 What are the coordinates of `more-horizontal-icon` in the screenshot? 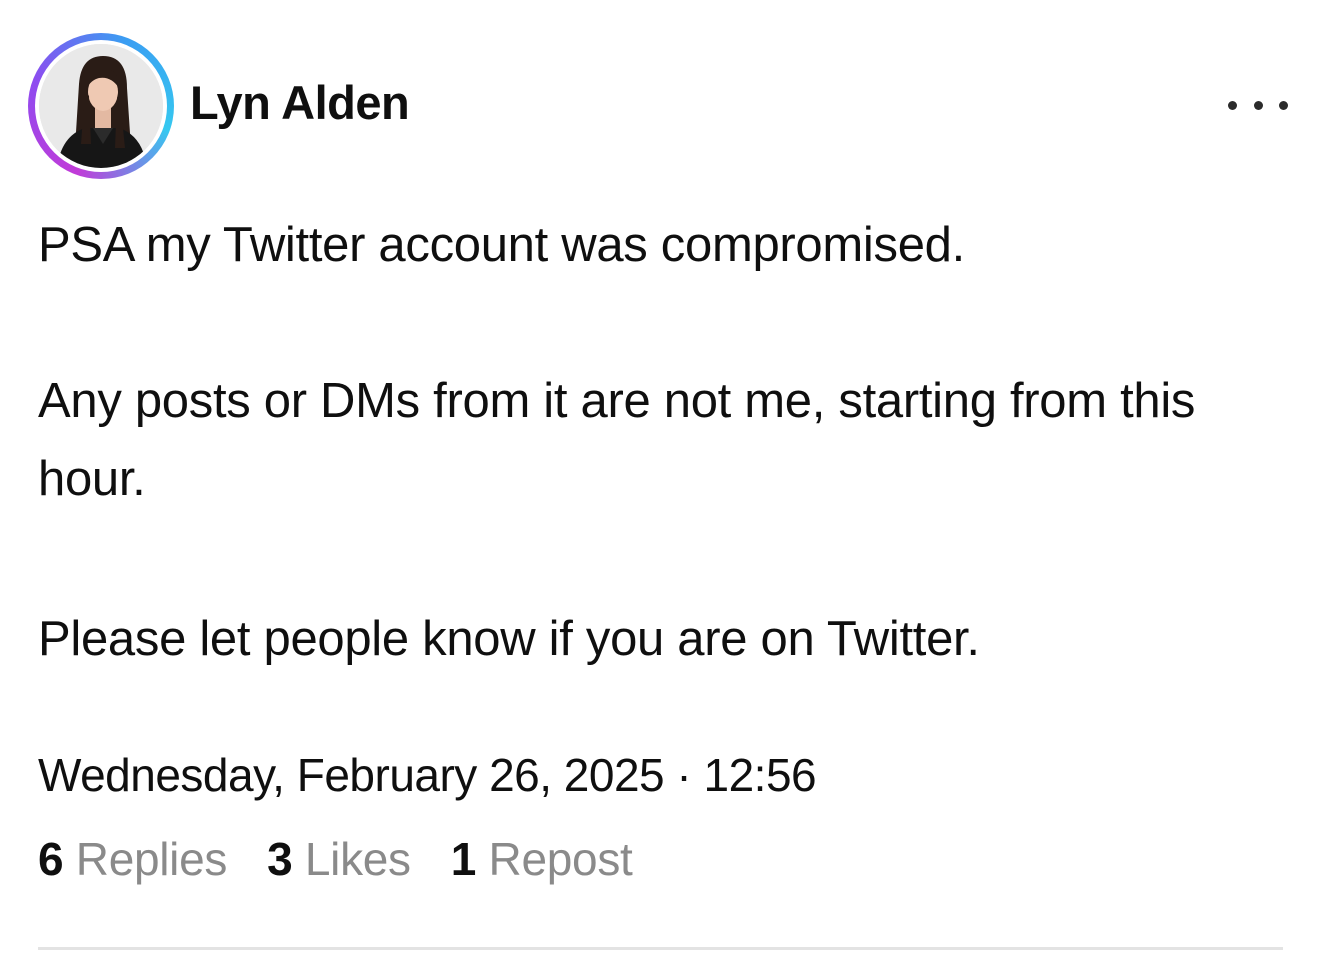 It's located at (1232, 105).